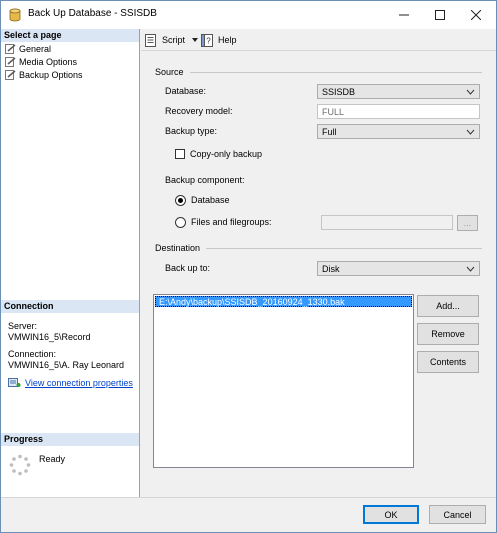  I want to click on database-label: Database:, so click(186, 91).